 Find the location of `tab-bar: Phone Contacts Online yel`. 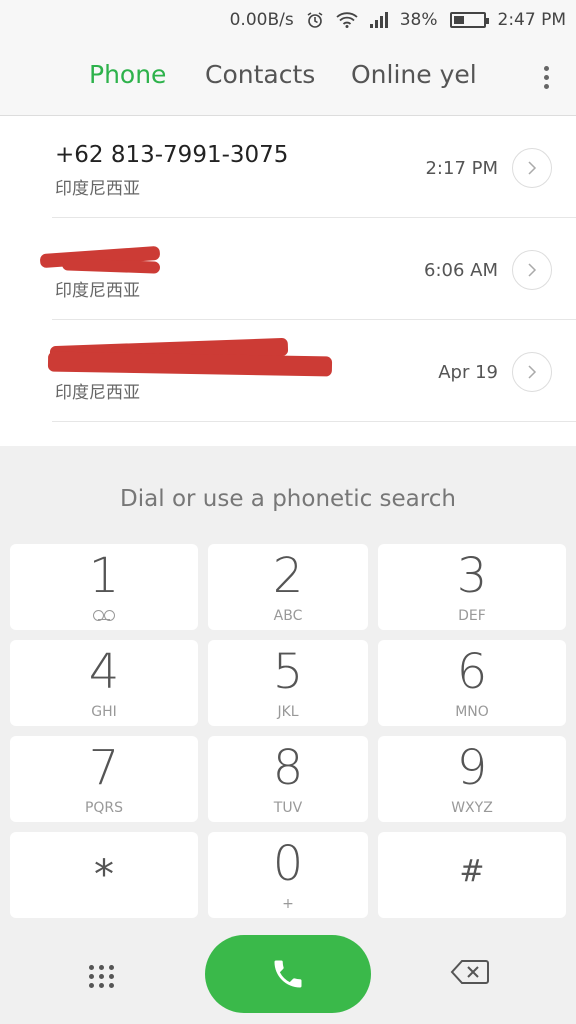

tab-bar: Phone Contacts Online yel is located at coordinates (288, 78).